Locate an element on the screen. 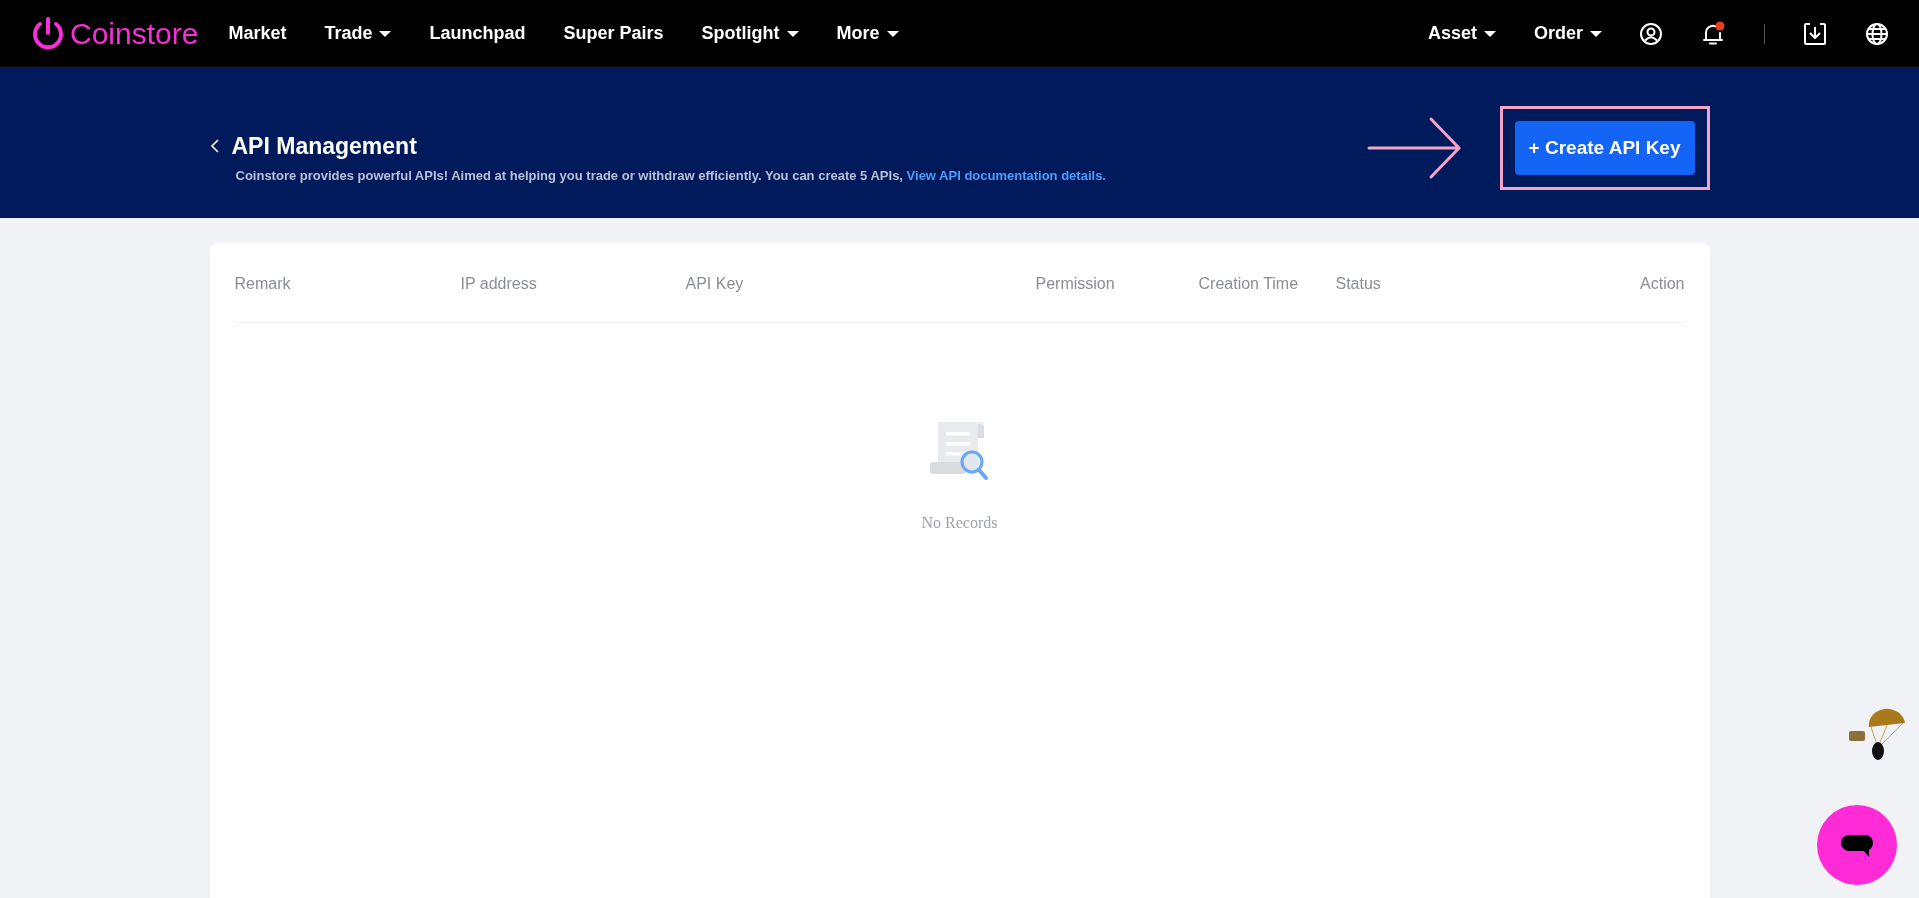  description-text: Coinstore provides powerful APIs! Aimed at helping you trade or withdraw efficiently. You can create 5 APIs, View API documentation details. is located at coordinates (670, 175).